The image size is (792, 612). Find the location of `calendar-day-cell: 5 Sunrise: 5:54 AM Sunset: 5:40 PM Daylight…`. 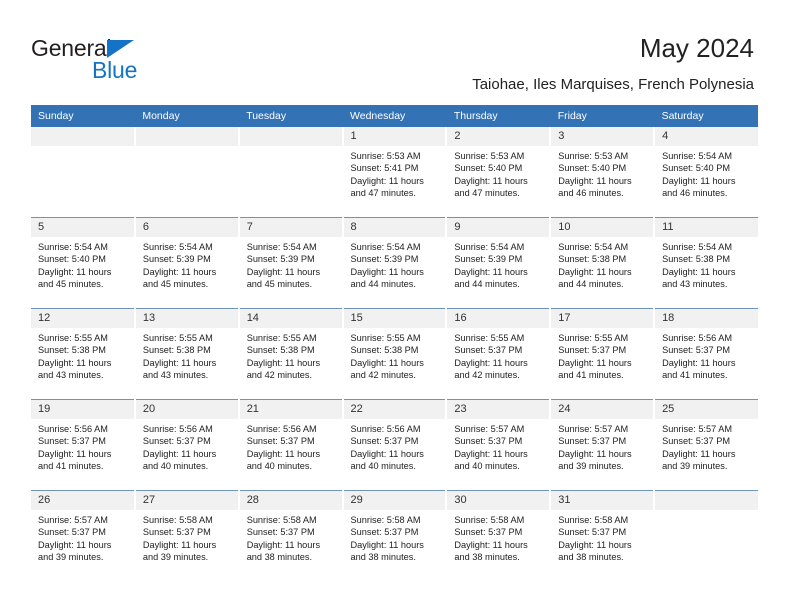

calendar-day-cell: 5 Sunrise: 5:54 AM Sunset: 5:40 PM Daylight… is located at coordinates (83, 263).